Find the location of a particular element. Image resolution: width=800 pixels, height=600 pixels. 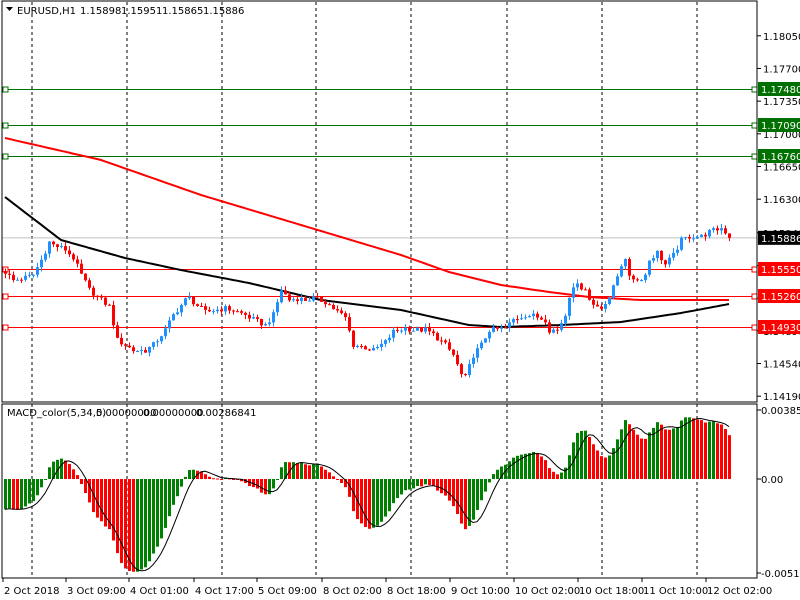

time-tick-label: 4 Oct 17:00 is located at coordinates (224, 591).